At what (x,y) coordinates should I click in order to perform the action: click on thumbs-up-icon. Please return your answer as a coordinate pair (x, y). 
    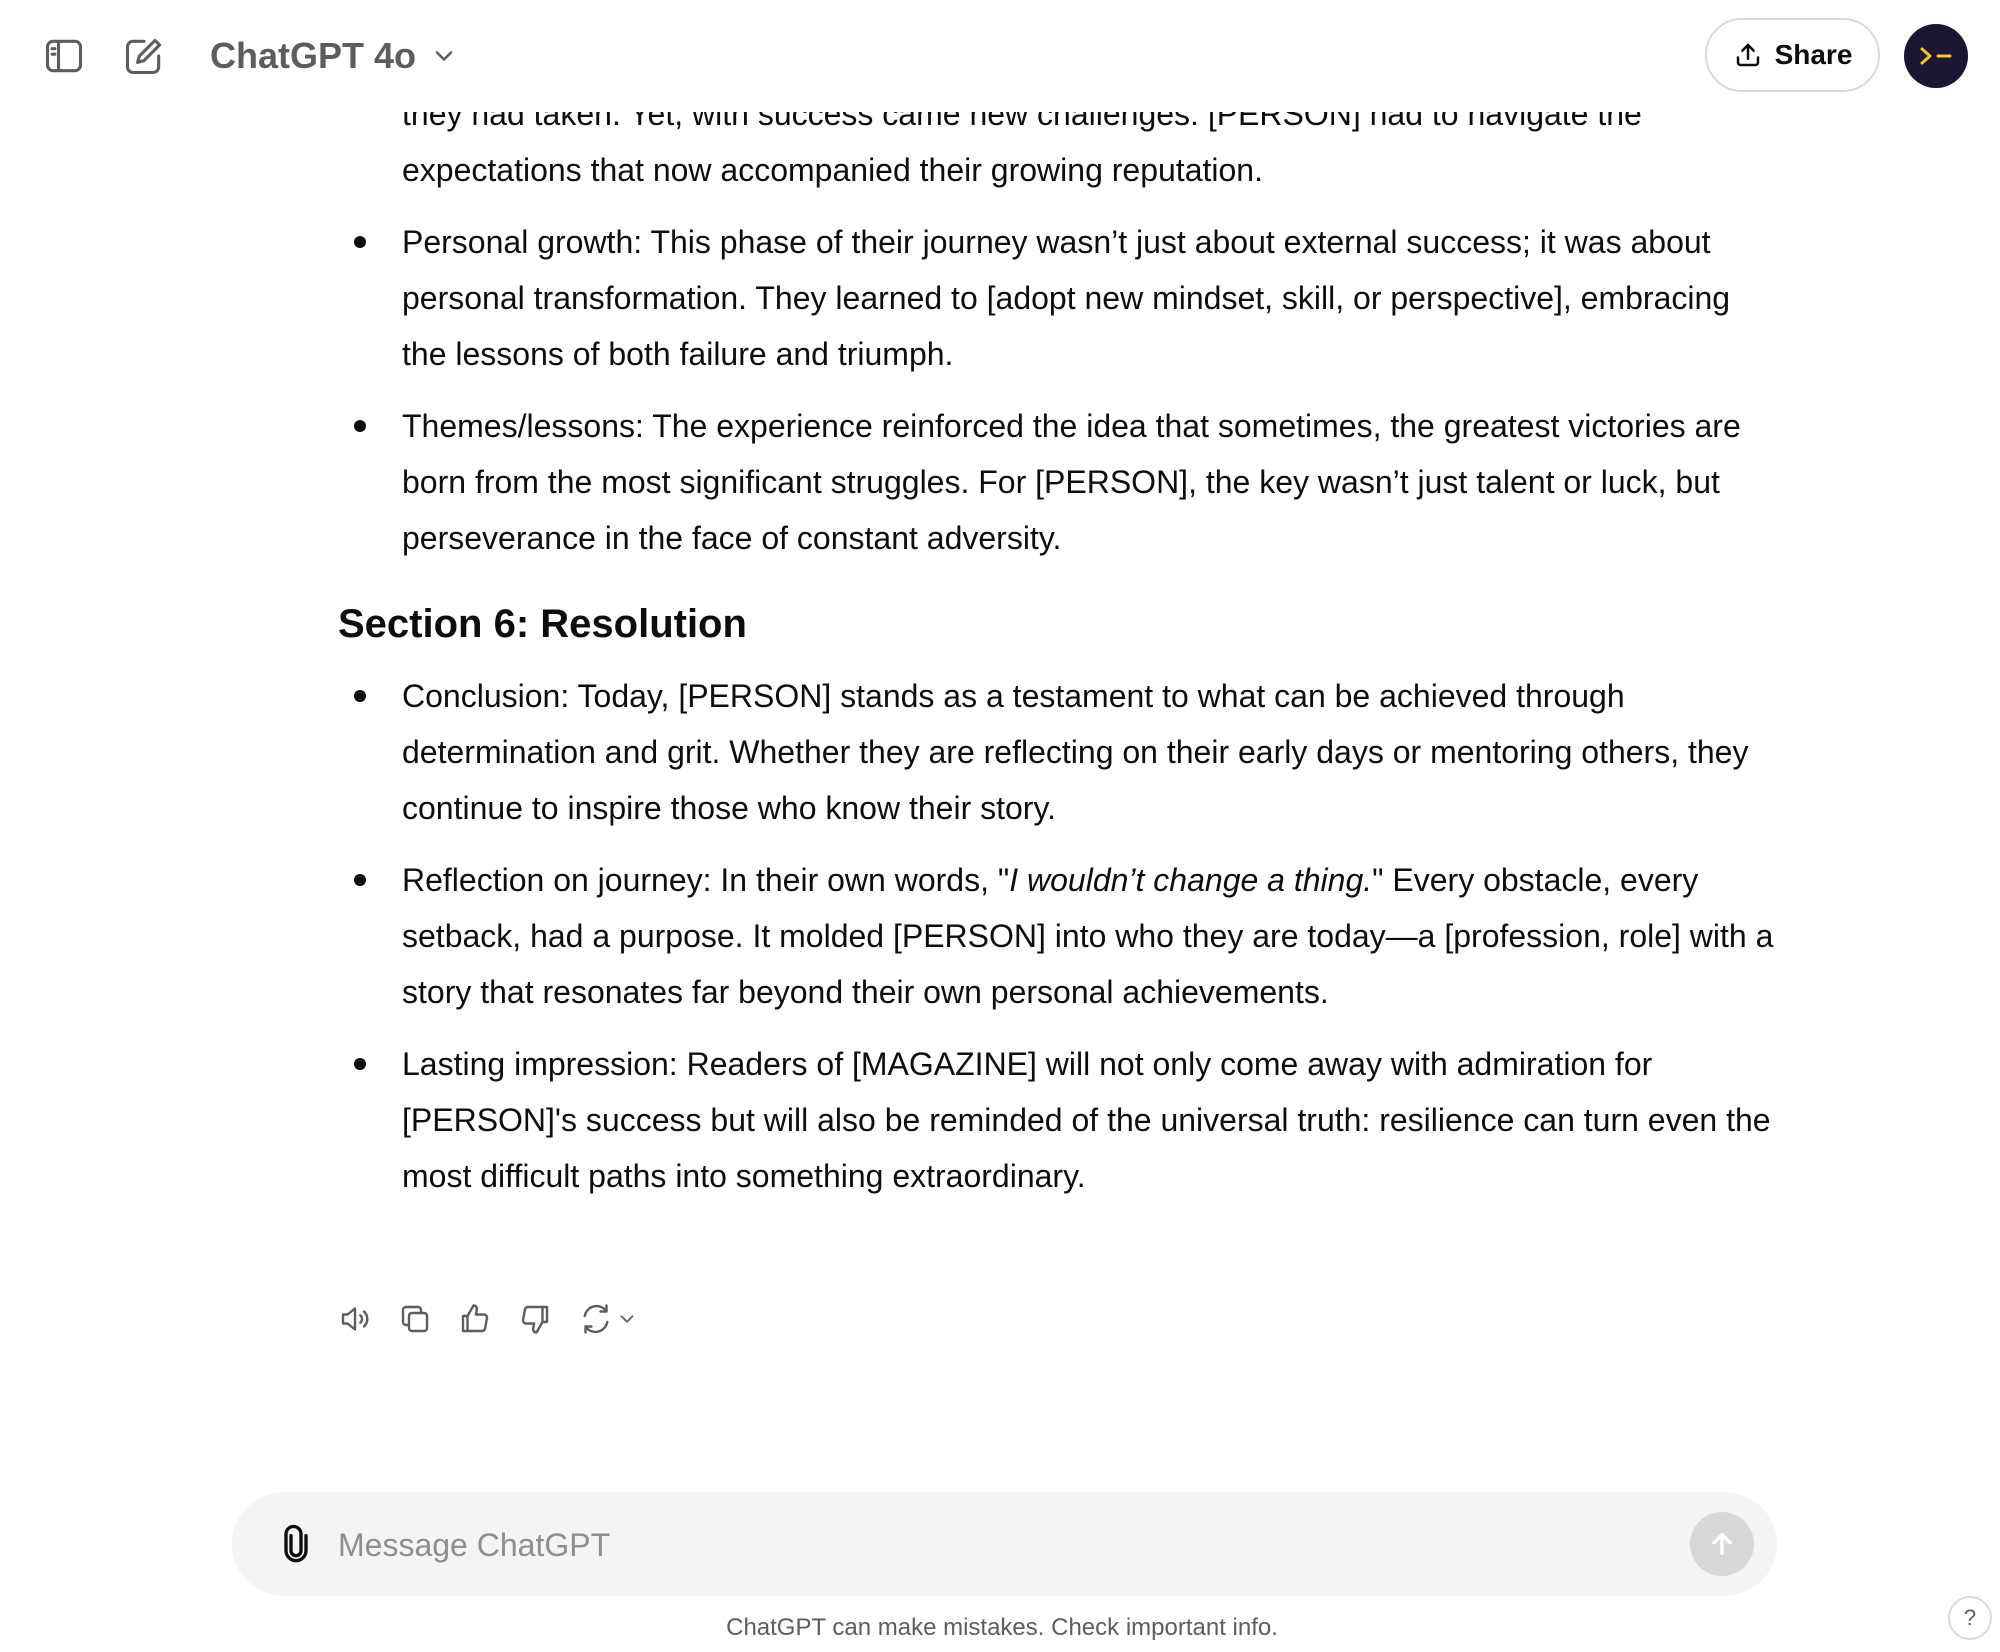
    Looking at the image, I should click on (475, 1318).